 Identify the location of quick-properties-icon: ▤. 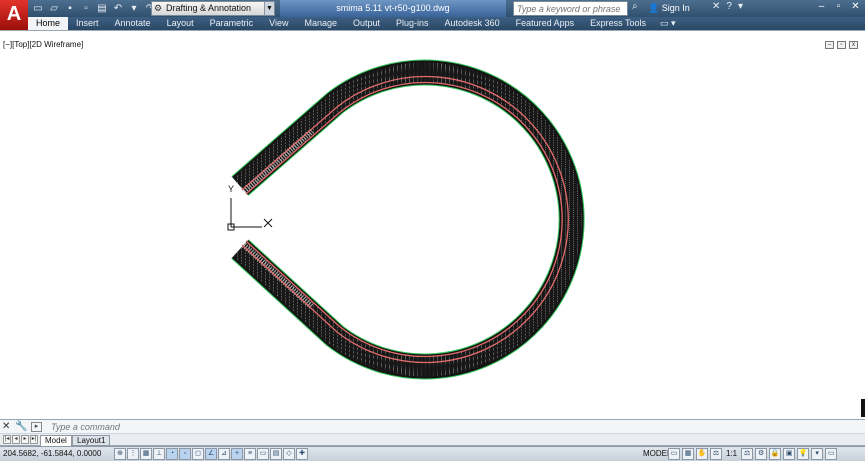
(276, 454).